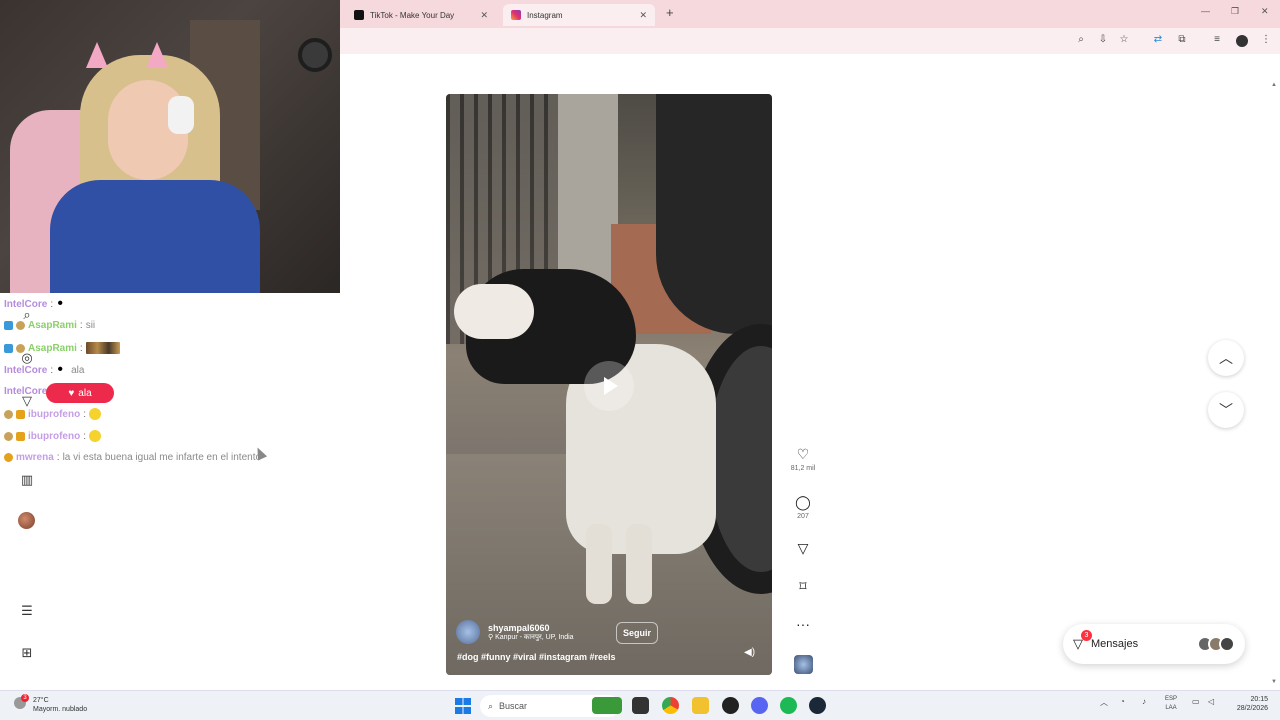  Describe the element at coordinates (1205, 11) in the screenshot. I see `minimize-icon: —` at that location.